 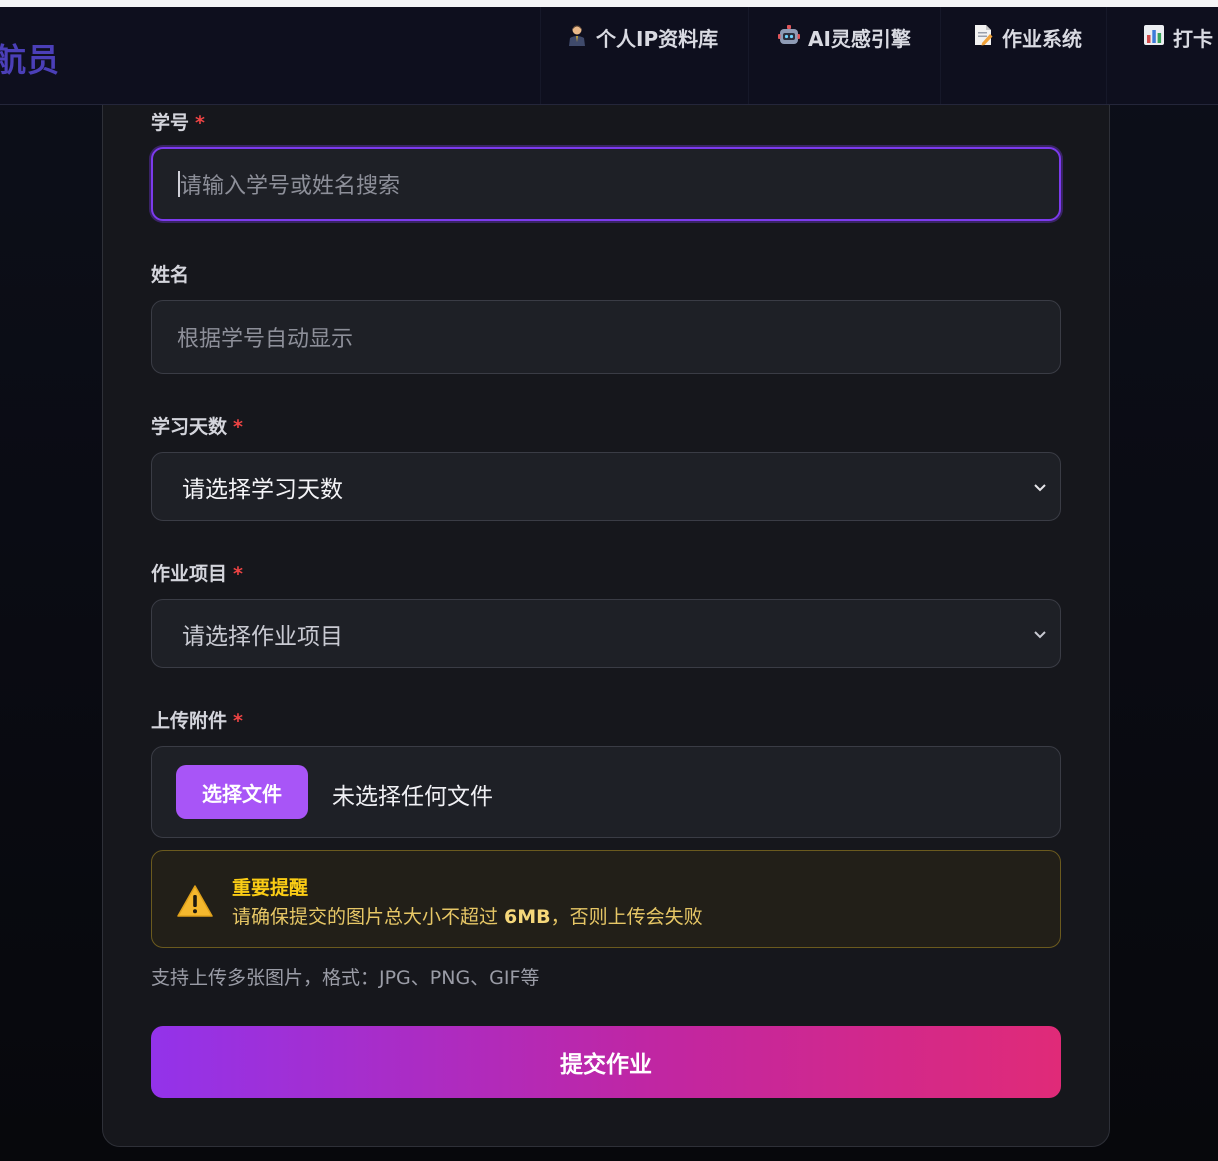 What do you see at coordinates (242, 792) in the screenshot?
I see `choose-file-button: 选择文件` at bounding box center [242, 792].